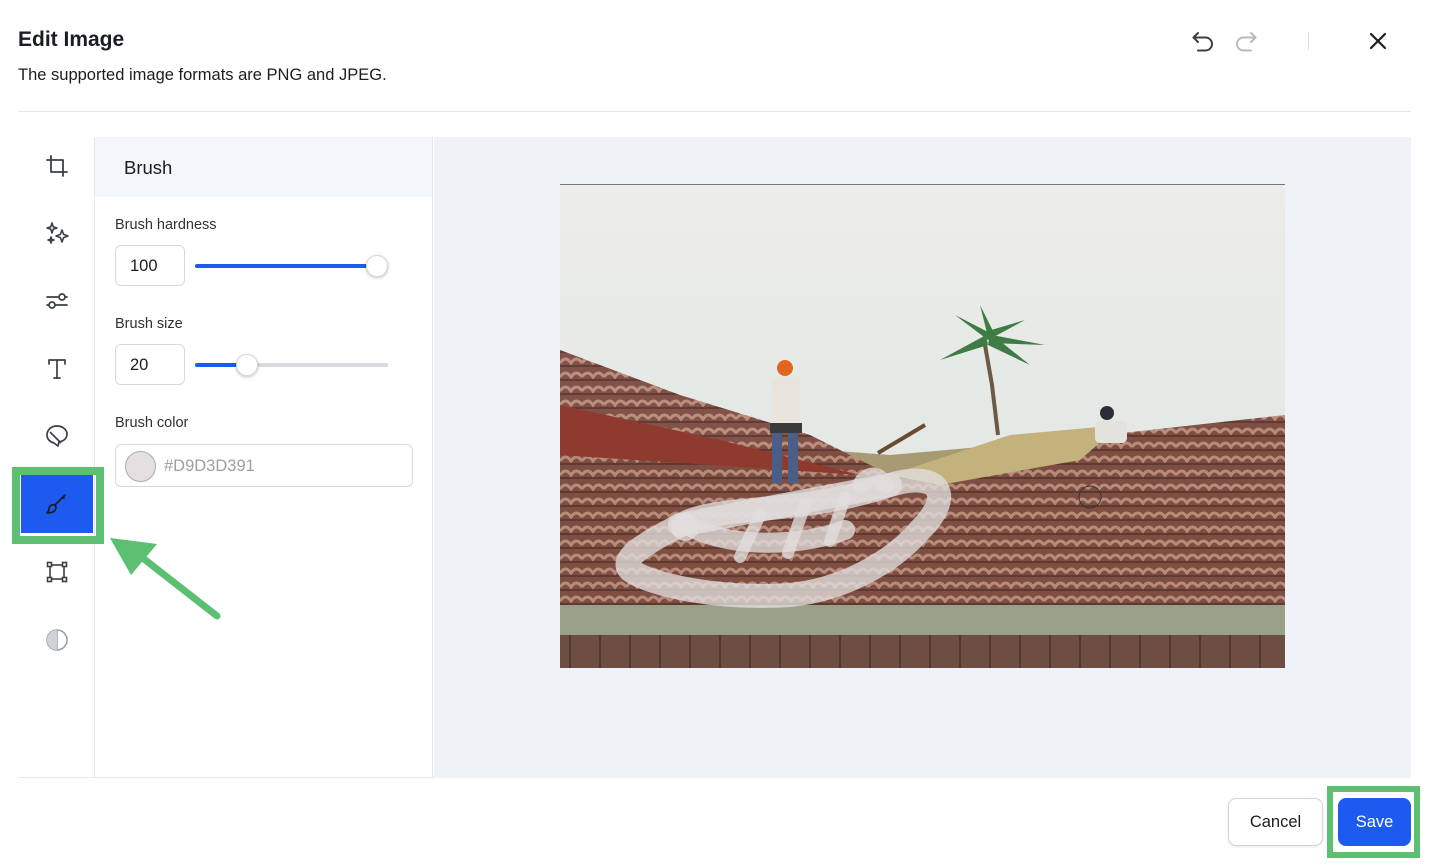 The width and height of the screenshot is (1430, 867). I want to click on tool-text, so click(57, 369).